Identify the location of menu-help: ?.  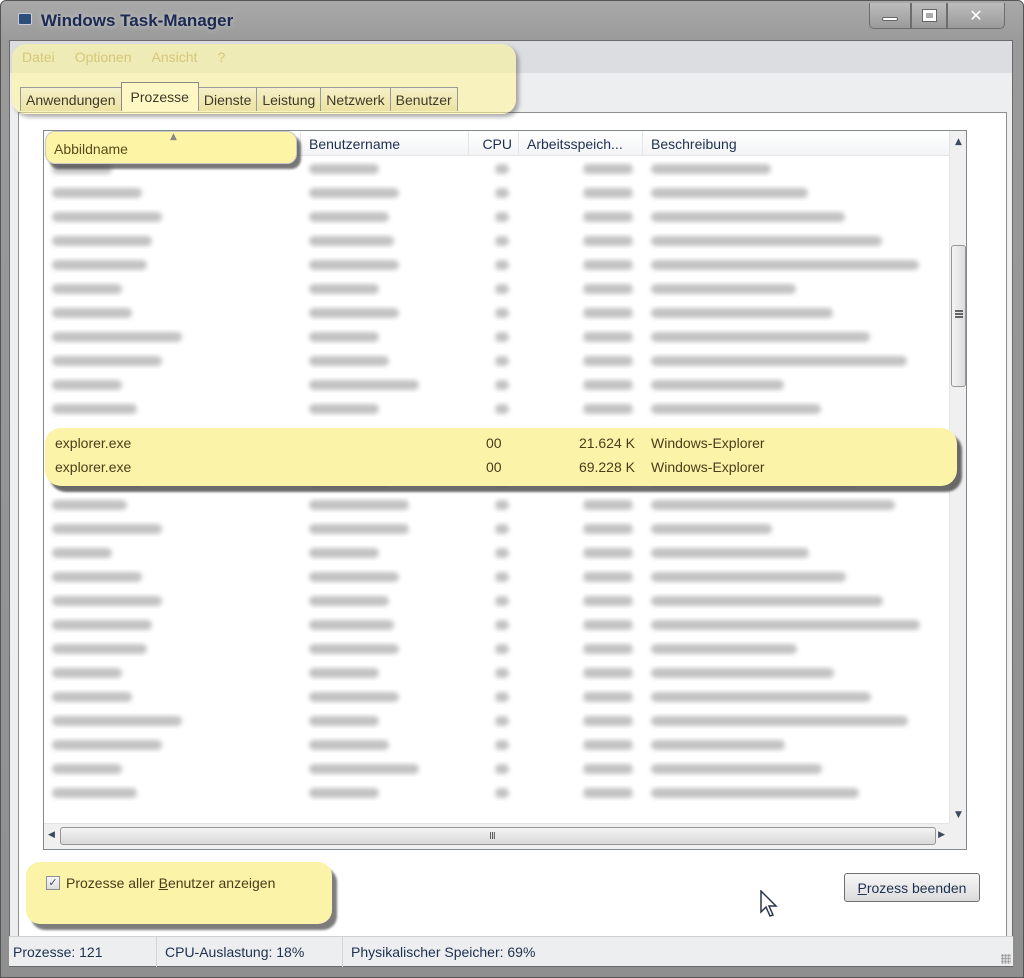
(221, 57).